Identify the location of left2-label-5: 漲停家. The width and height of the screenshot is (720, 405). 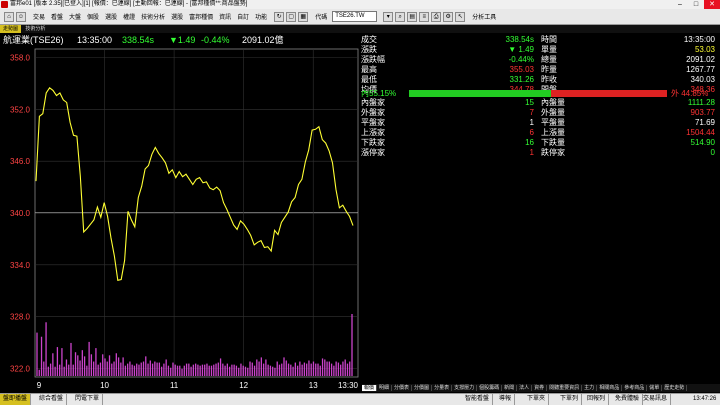
(373, 152).